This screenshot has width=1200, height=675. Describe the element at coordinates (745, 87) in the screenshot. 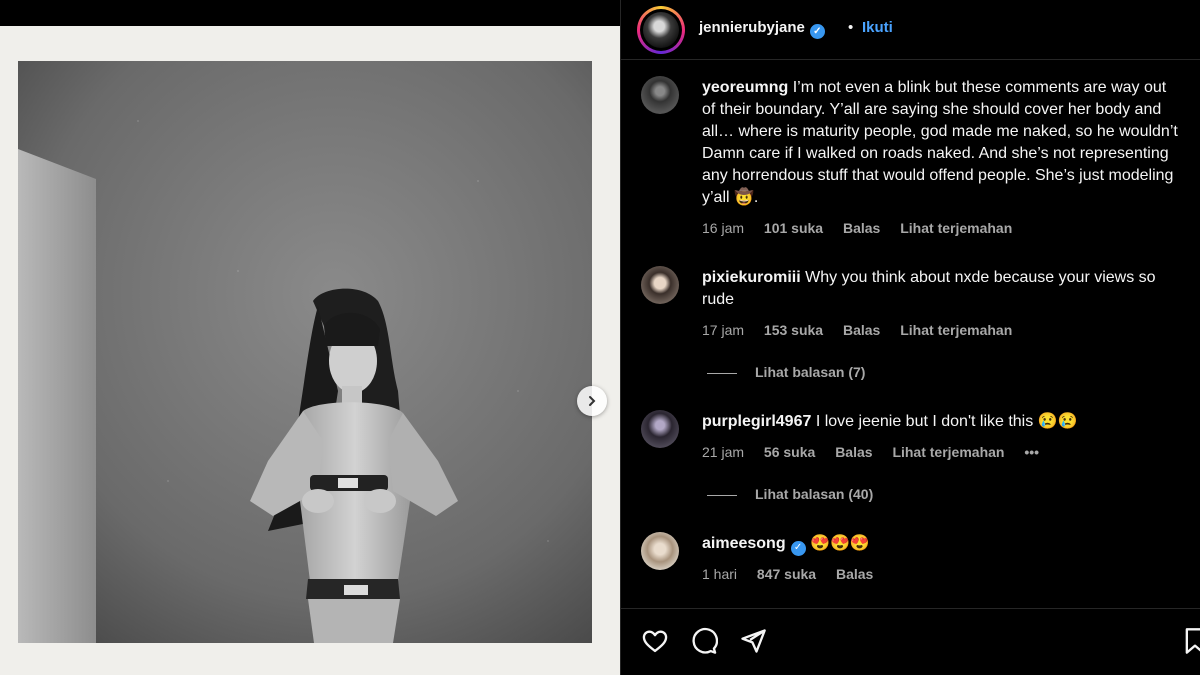

I see `commenter-username: yeoreumng` at that location.